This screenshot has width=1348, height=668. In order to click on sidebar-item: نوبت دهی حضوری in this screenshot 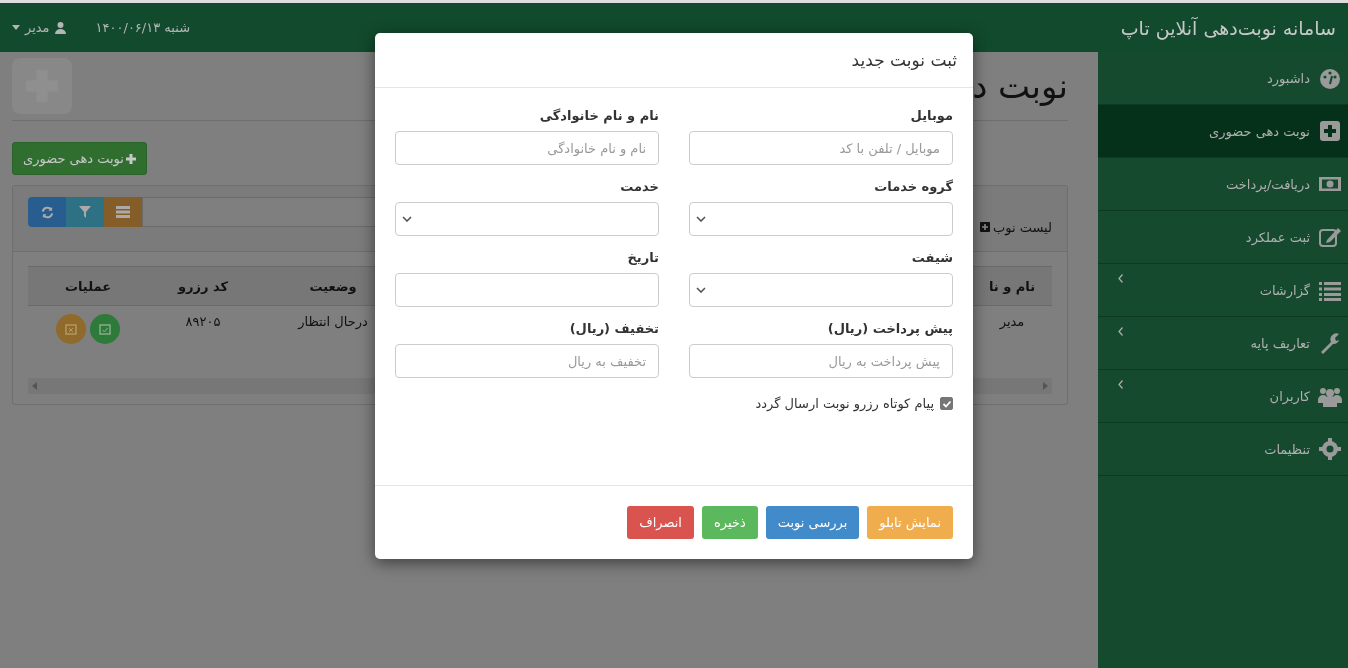, I will do `click(1223, 131)`.